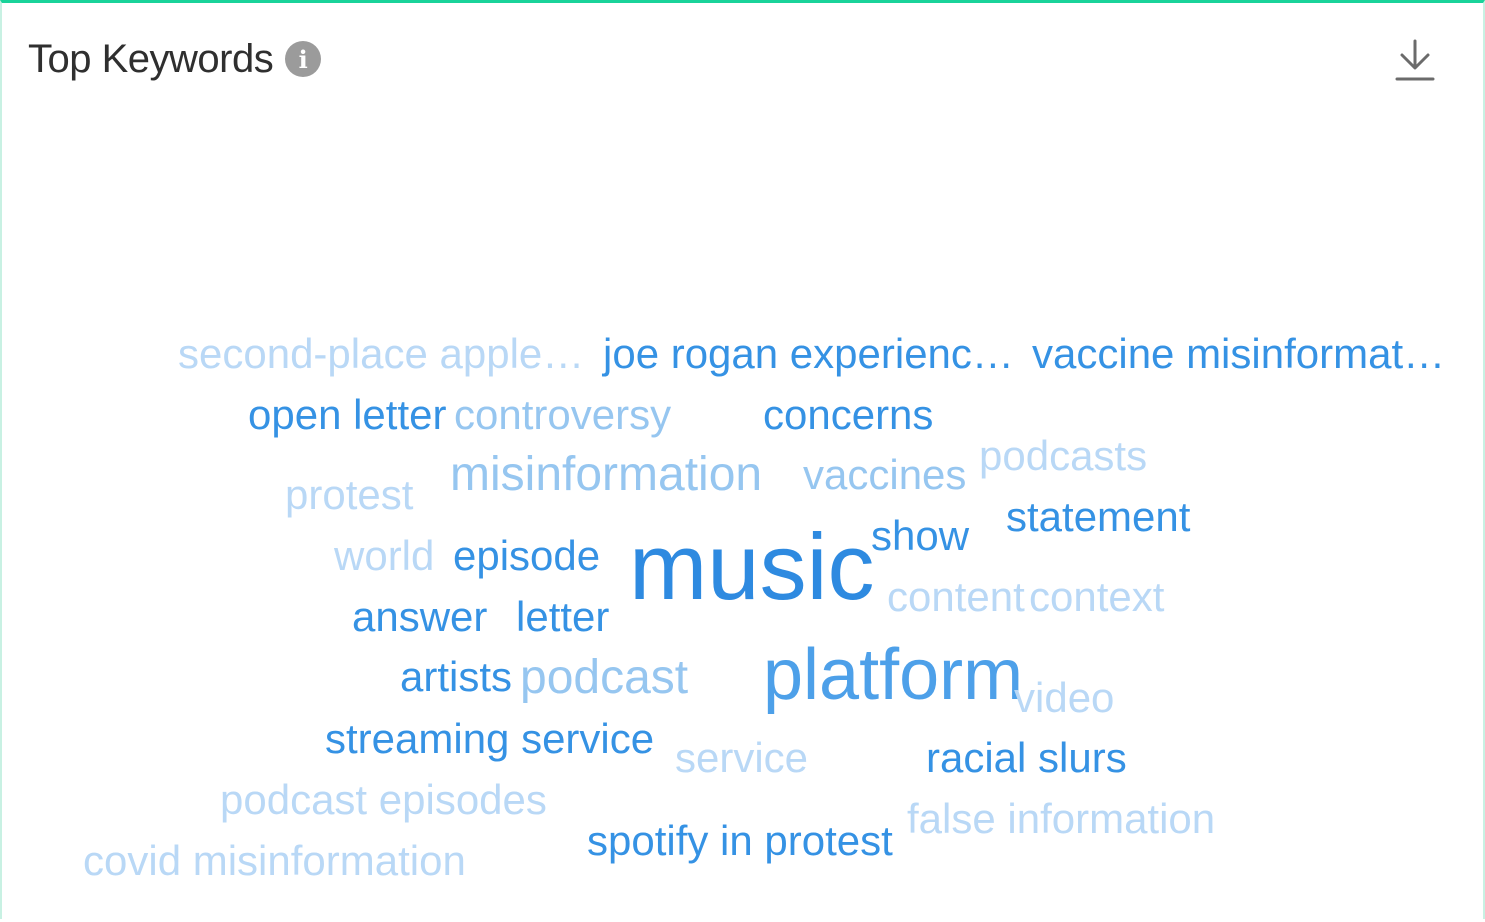 The width and height of the screenshot is (1485, 922). What do you see at coordinates (419, 617) in the screenshot?
I see `keyword-answer: answer` at bounding box center [419, 617].